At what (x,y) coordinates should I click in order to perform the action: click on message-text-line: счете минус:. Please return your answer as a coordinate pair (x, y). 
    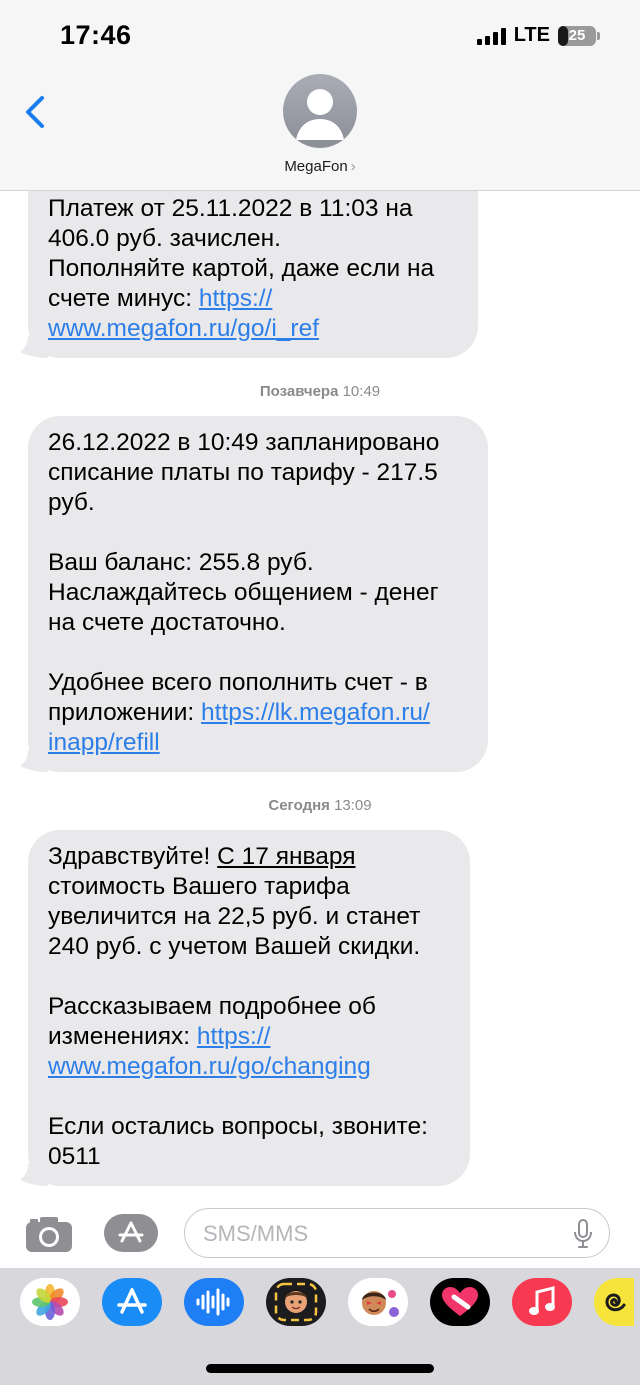
    Looking at the image, I should click on (123, 298).